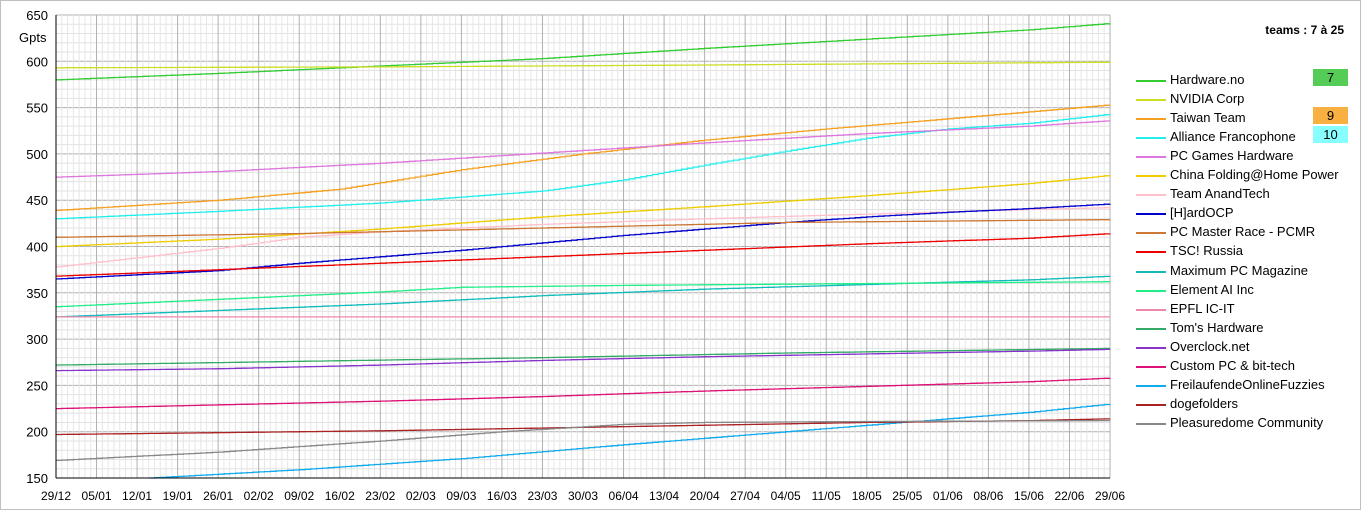 This screenshot has width=1361, height=510. Describe the element at coordinates (826, 496) in the screenshot. I see `x-tick-label: 11/05` at that location.